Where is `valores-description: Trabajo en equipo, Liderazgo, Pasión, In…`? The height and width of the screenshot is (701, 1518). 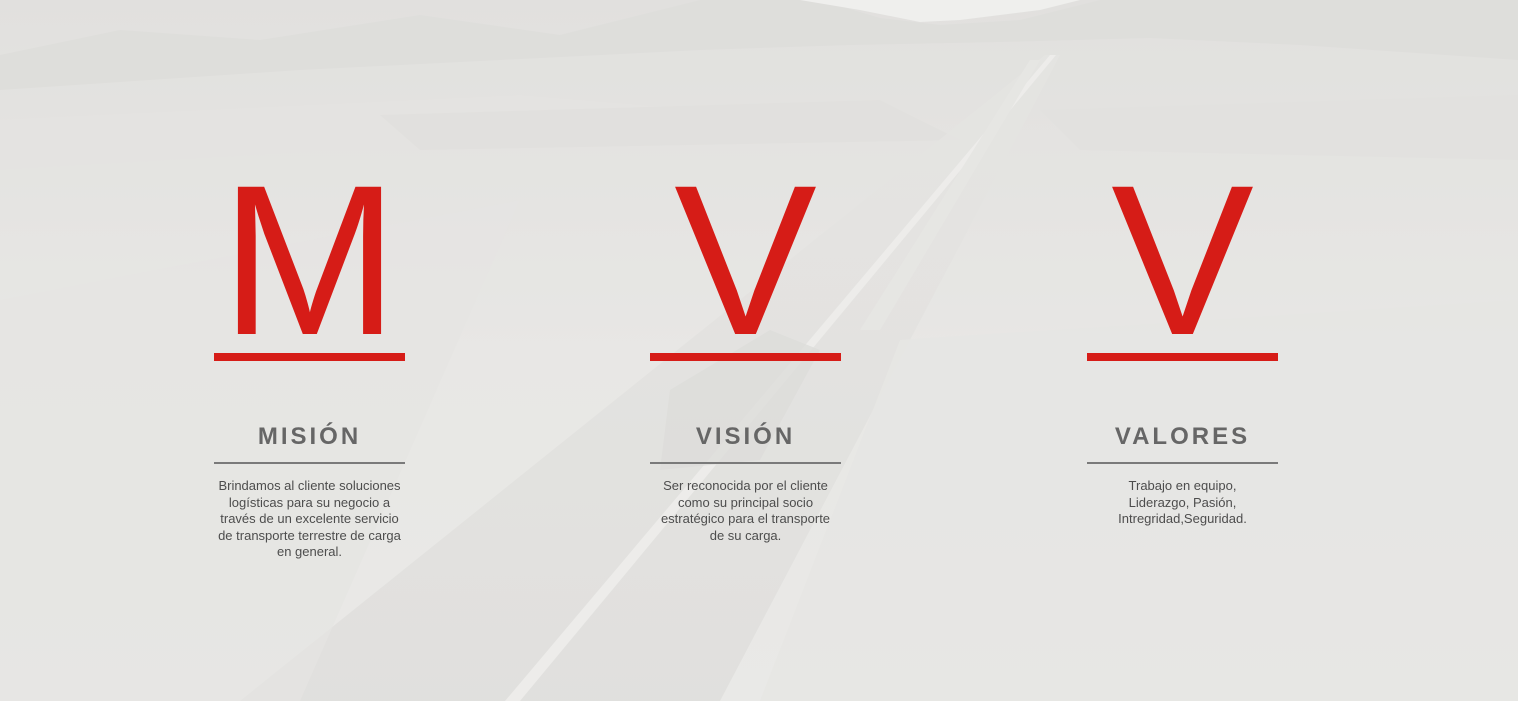 valores-description: Trabajo en equipo, Liderazgo, Pasión, In… is located at coordinates (1182, 502).